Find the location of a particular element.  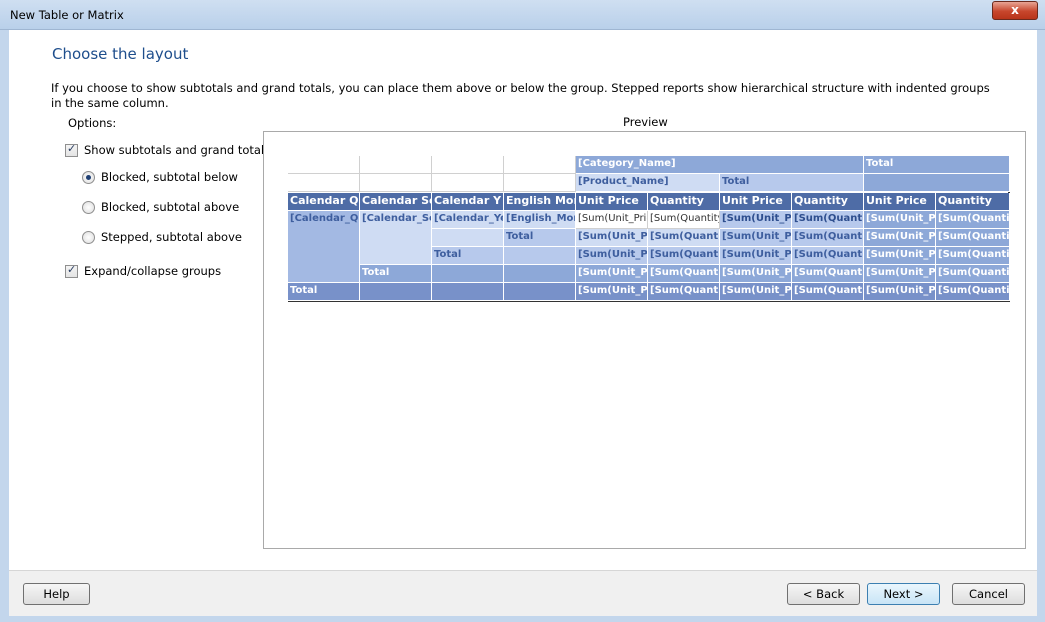

window-frame-bottom is located at coordinates (522, 619).